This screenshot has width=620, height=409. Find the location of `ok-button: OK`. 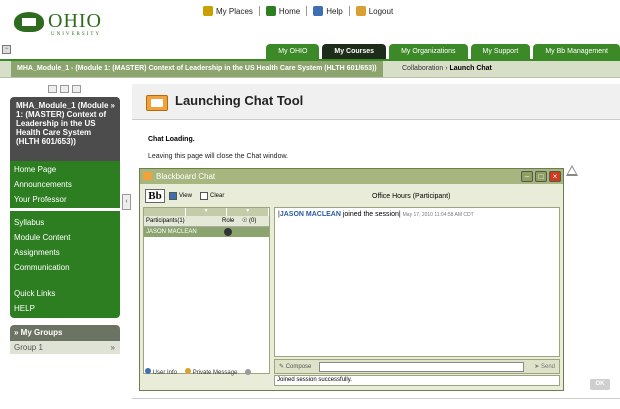

ok-button: OK is located at coordinates (600, 384).